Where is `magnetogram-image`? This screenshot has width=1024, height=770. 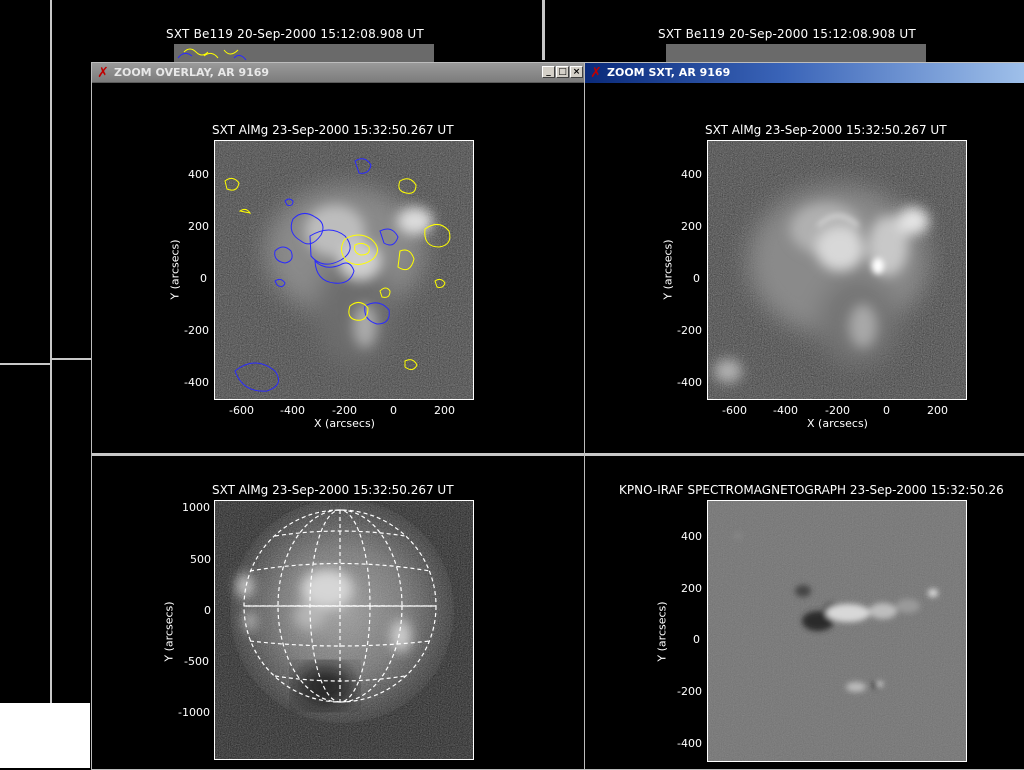 magnetogram-image is located at coordinates (837, 631).